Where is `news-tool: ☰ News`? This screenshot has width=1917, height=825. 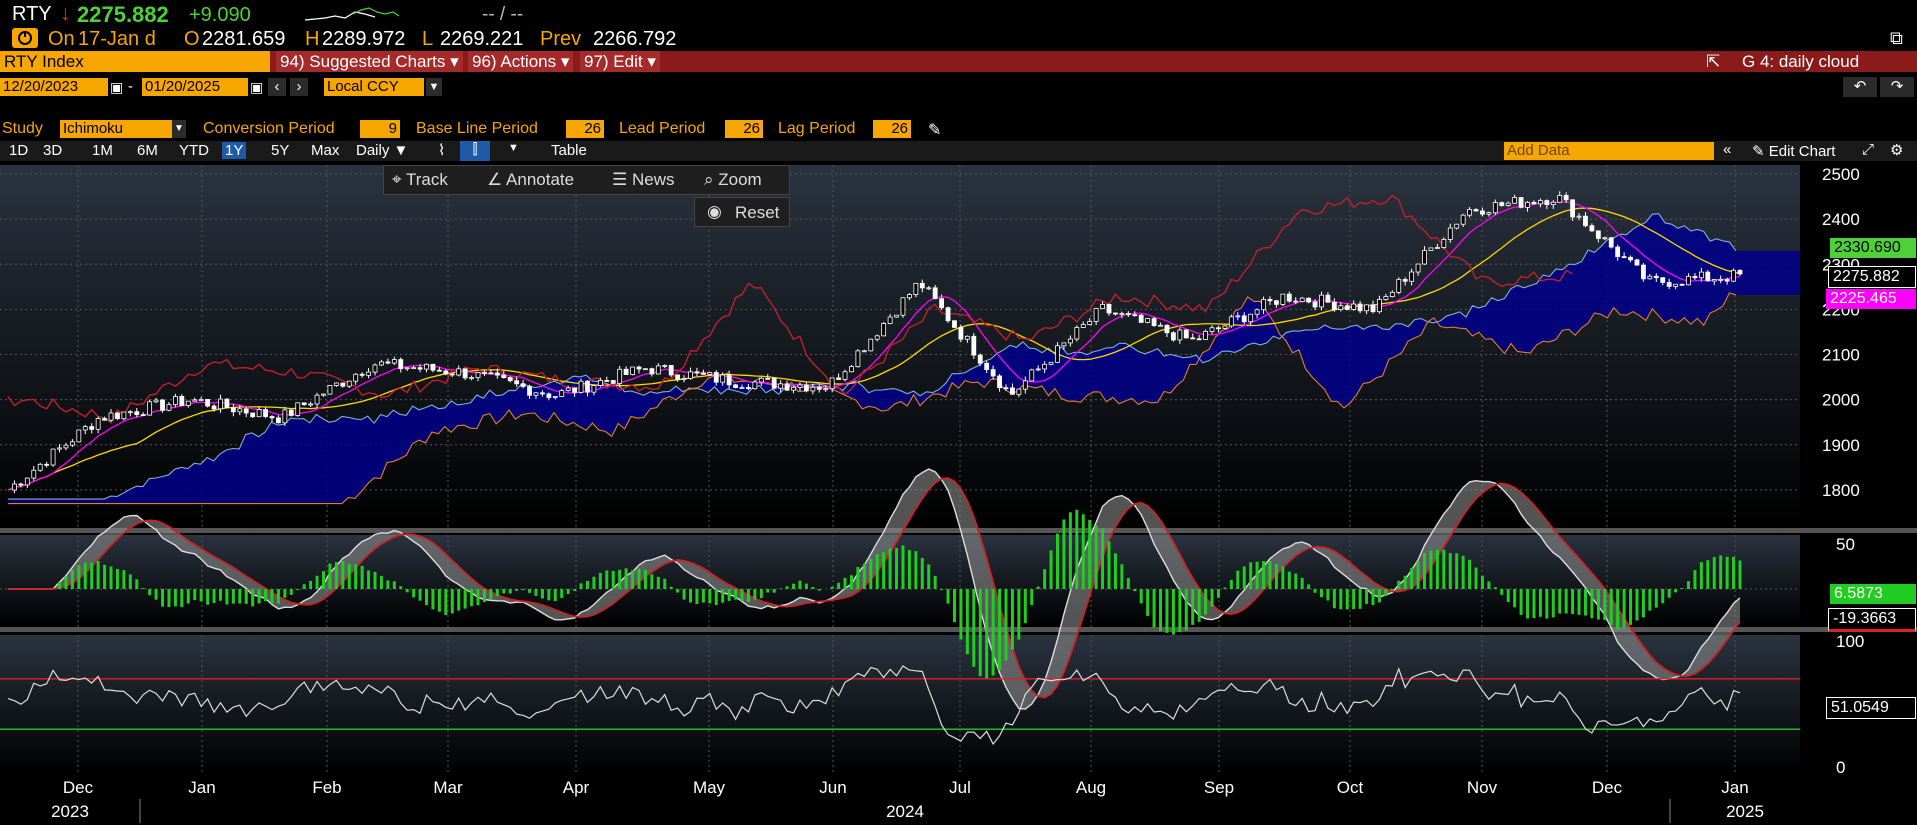 news-tool: ☰ News is located at coordinates (643, 180).